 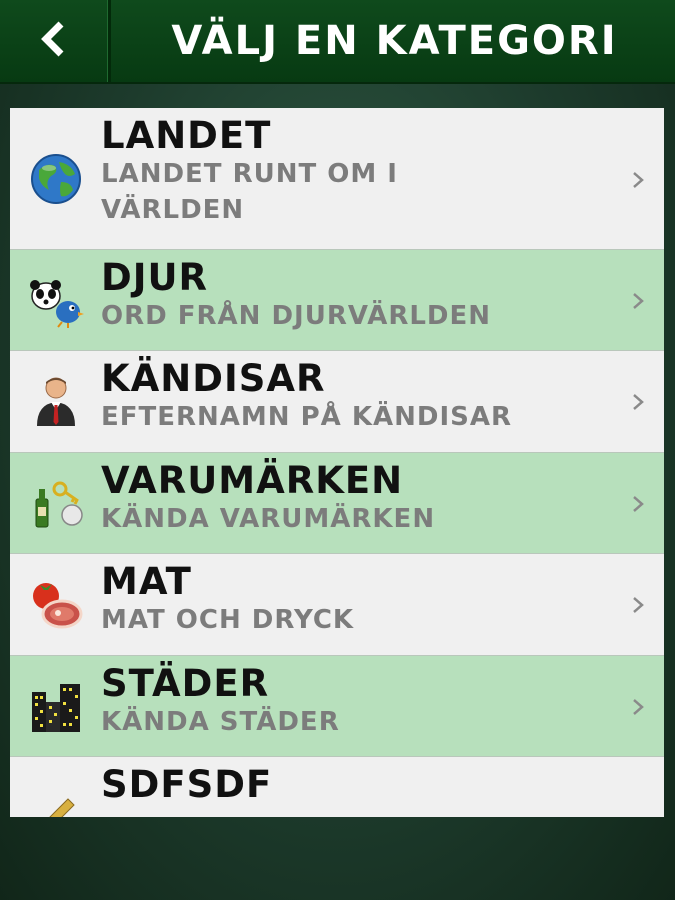 What do you see at coordinates (394, 41) in the screenshot?
I see `page-title: VÄLJ EN KATEGORI` at bounding box center [394, 41].